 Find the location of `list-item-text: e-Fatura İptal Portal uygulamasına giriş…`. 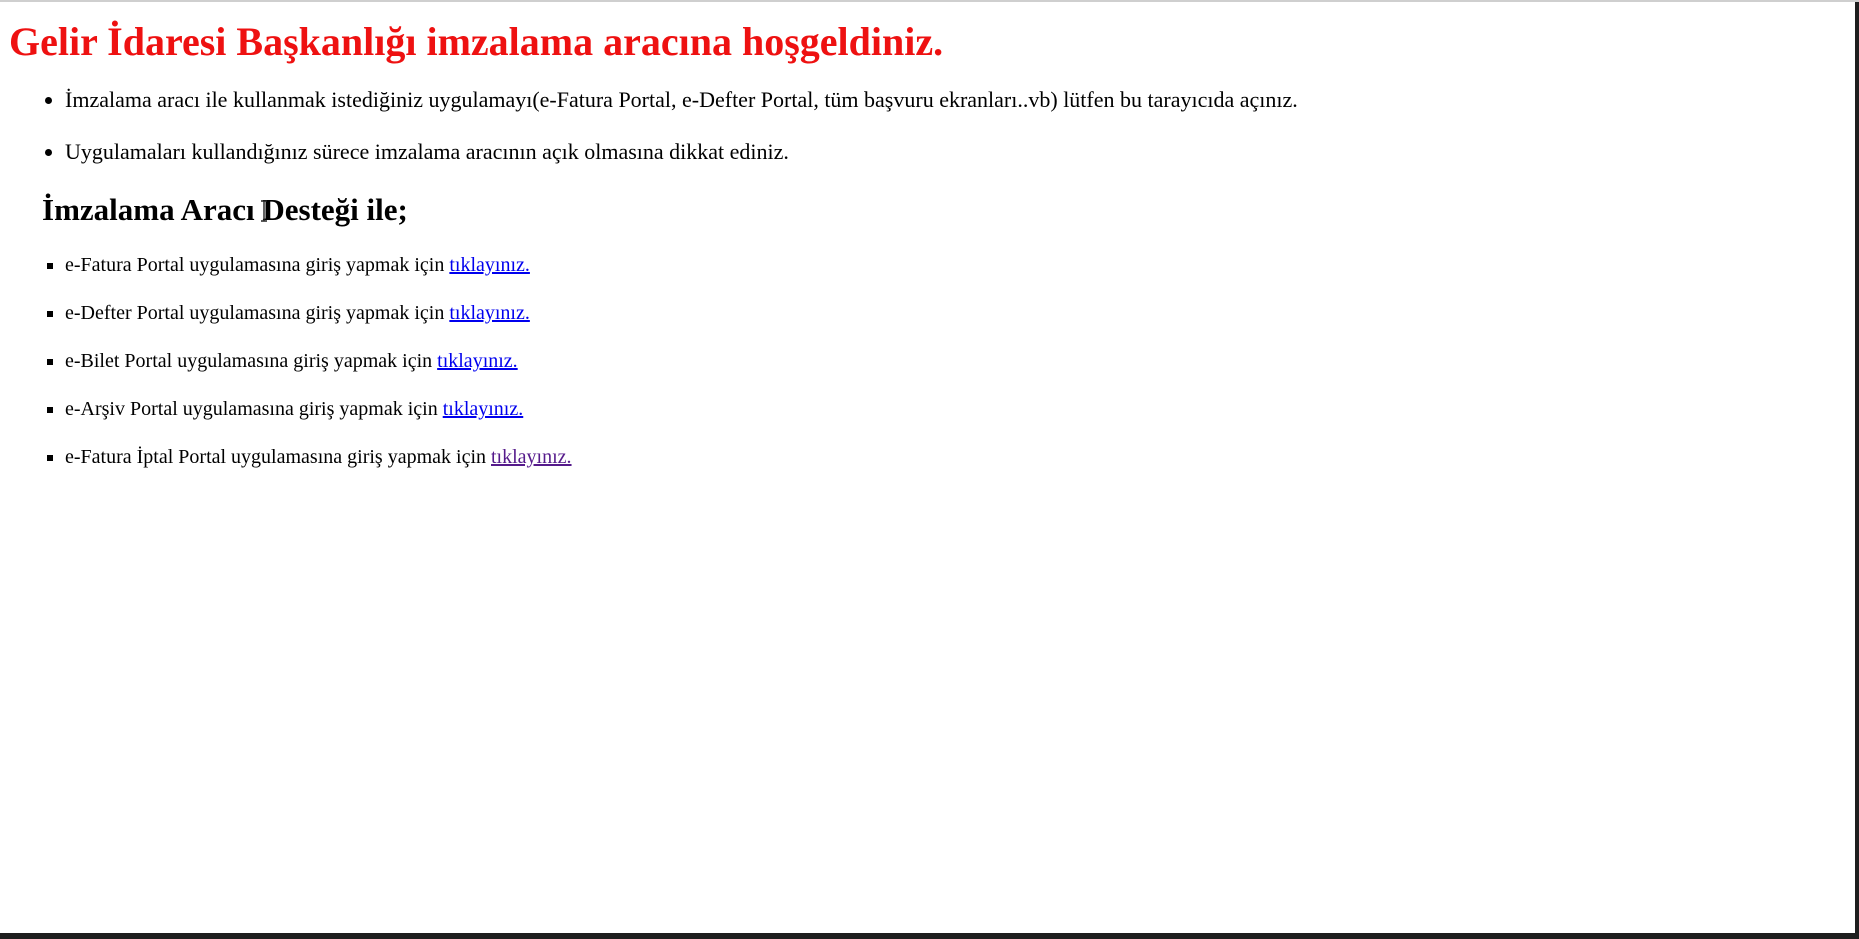

list-item-text: e-Fatura İptal Portal uygulamasına giriş… is located at coordinates (278, 457).